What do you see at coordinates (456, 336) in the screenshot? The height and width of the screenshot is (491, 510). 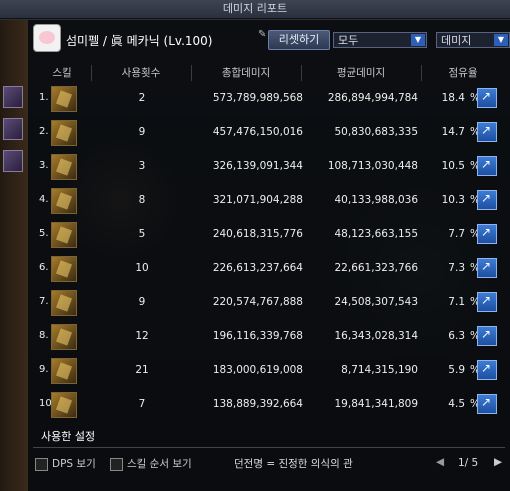 I see `share-cell: 6.3` at bounding box center [456, 336].